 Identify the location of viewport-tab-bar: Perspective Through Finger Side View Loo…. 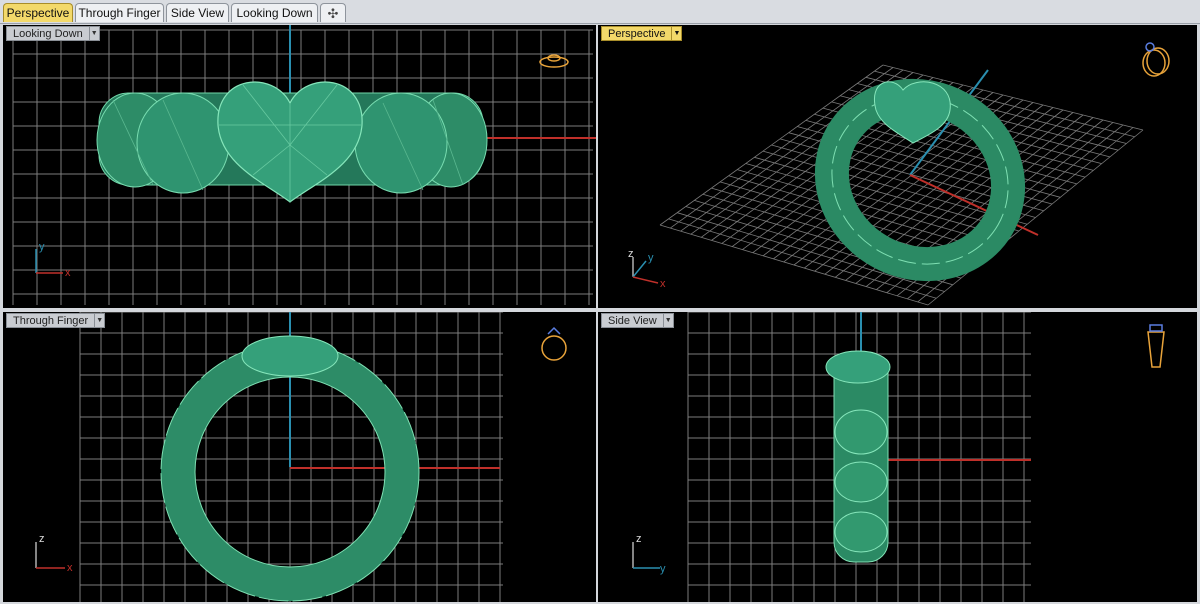
(600, 12).